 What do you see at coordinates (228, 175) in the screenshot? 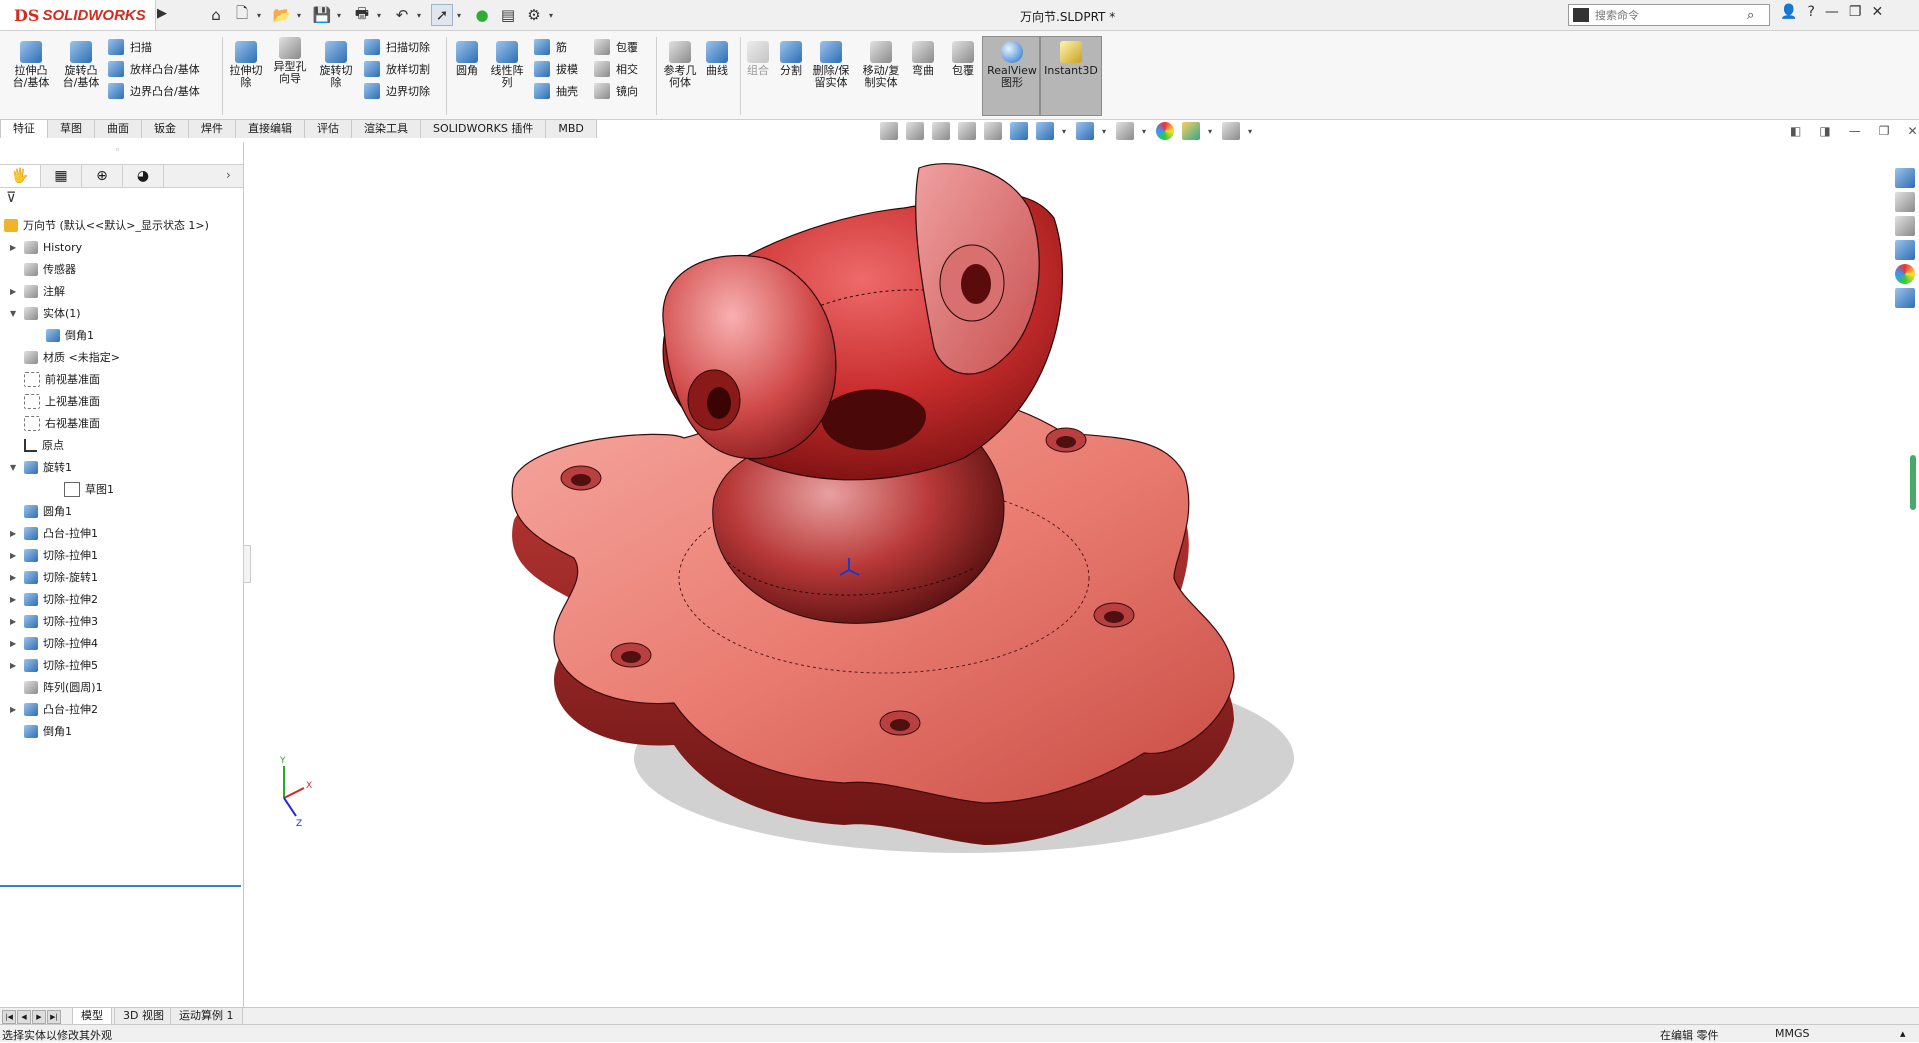
I see `panel-expand-chevron-icon: ›` at bounding box center [228, 175].